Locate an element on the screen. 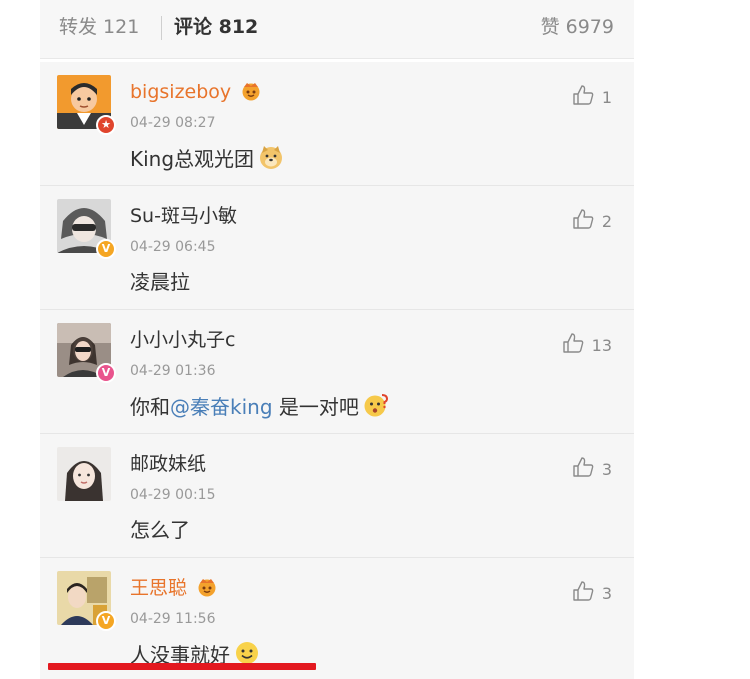 The width and height of the screenshot is (750, 679). avatar is located at coordinates (84, 474).